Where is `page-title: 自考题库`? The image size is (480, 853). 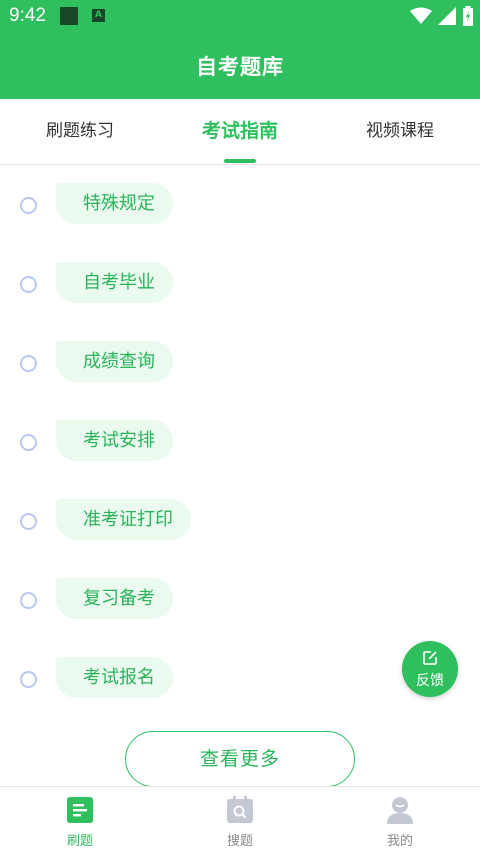 page-title: 自考题库 is located at coordinates (240, 67).